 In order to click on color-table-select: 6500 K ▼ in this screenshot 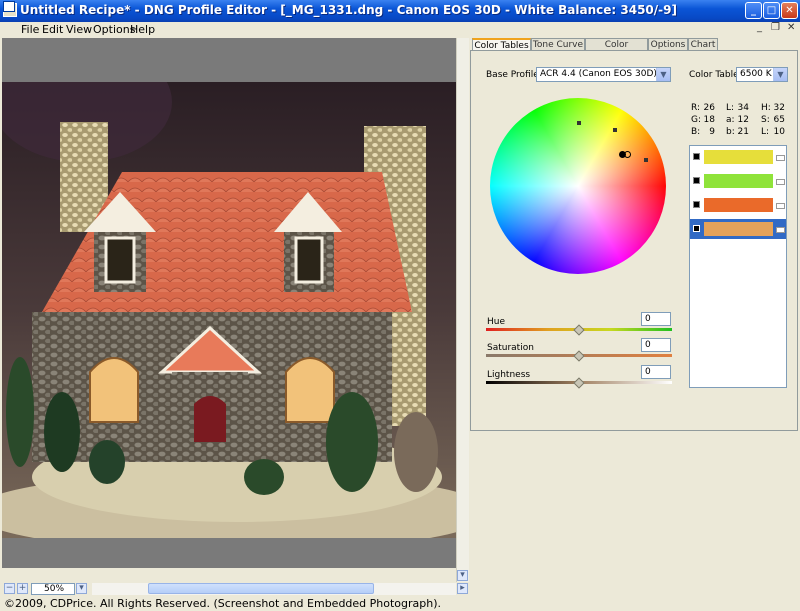, I will do `click(762, 74)`.